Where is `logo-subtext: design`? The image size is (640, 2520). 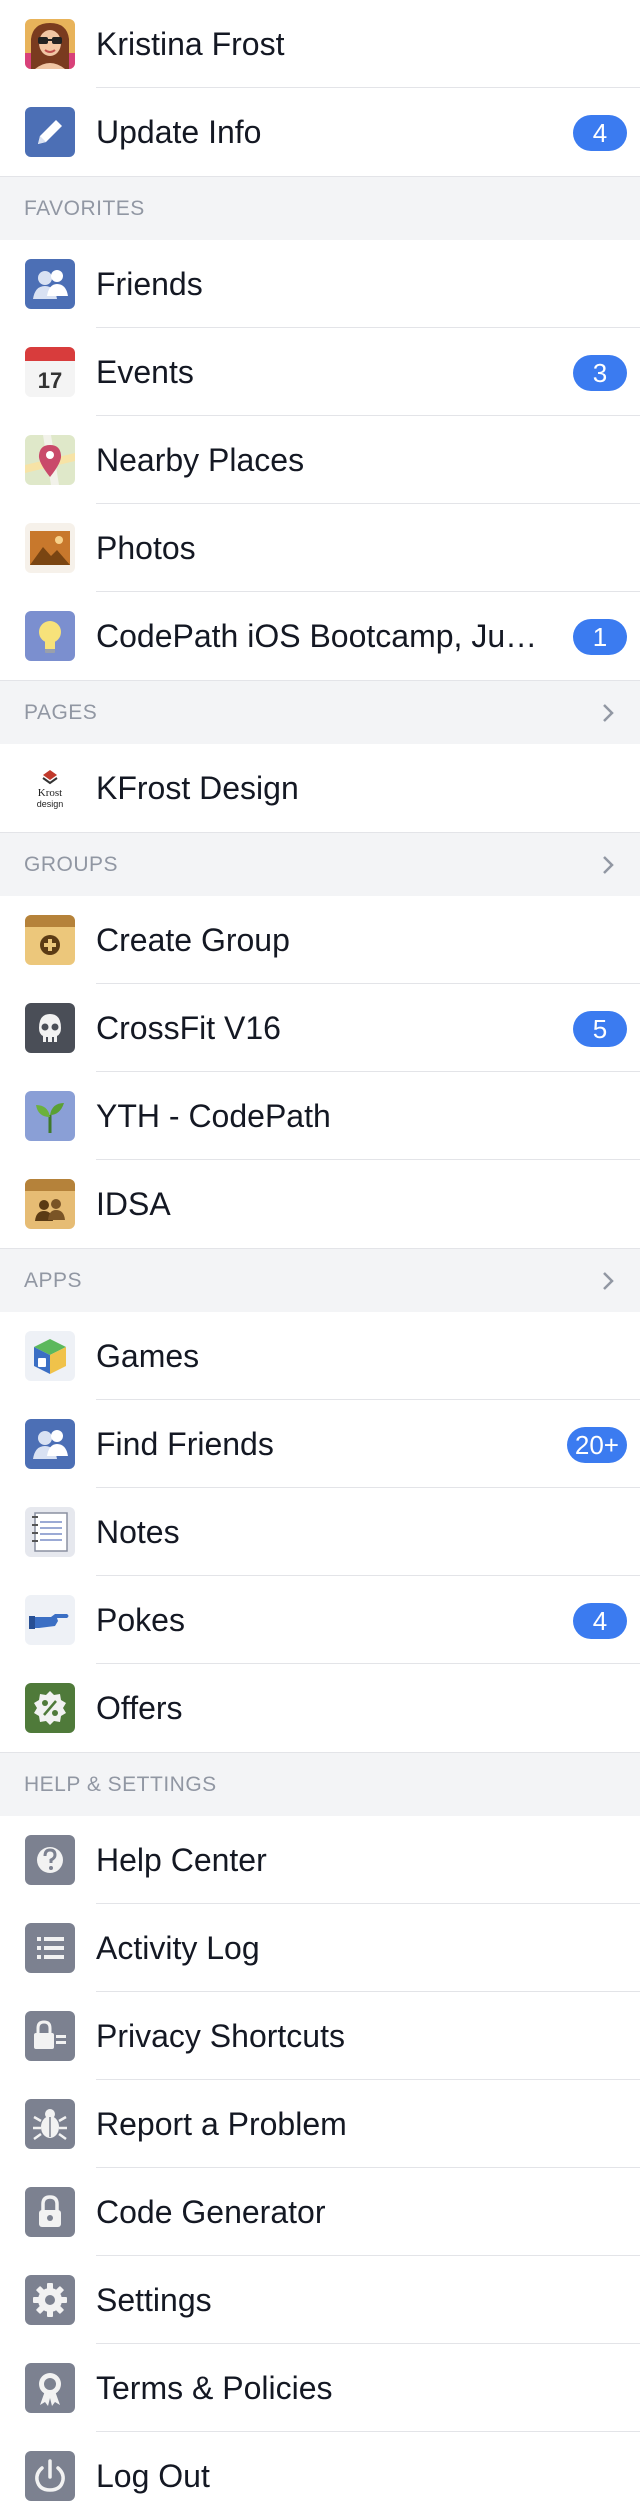
logo-subtext: design is located at coordinates (50, 804).